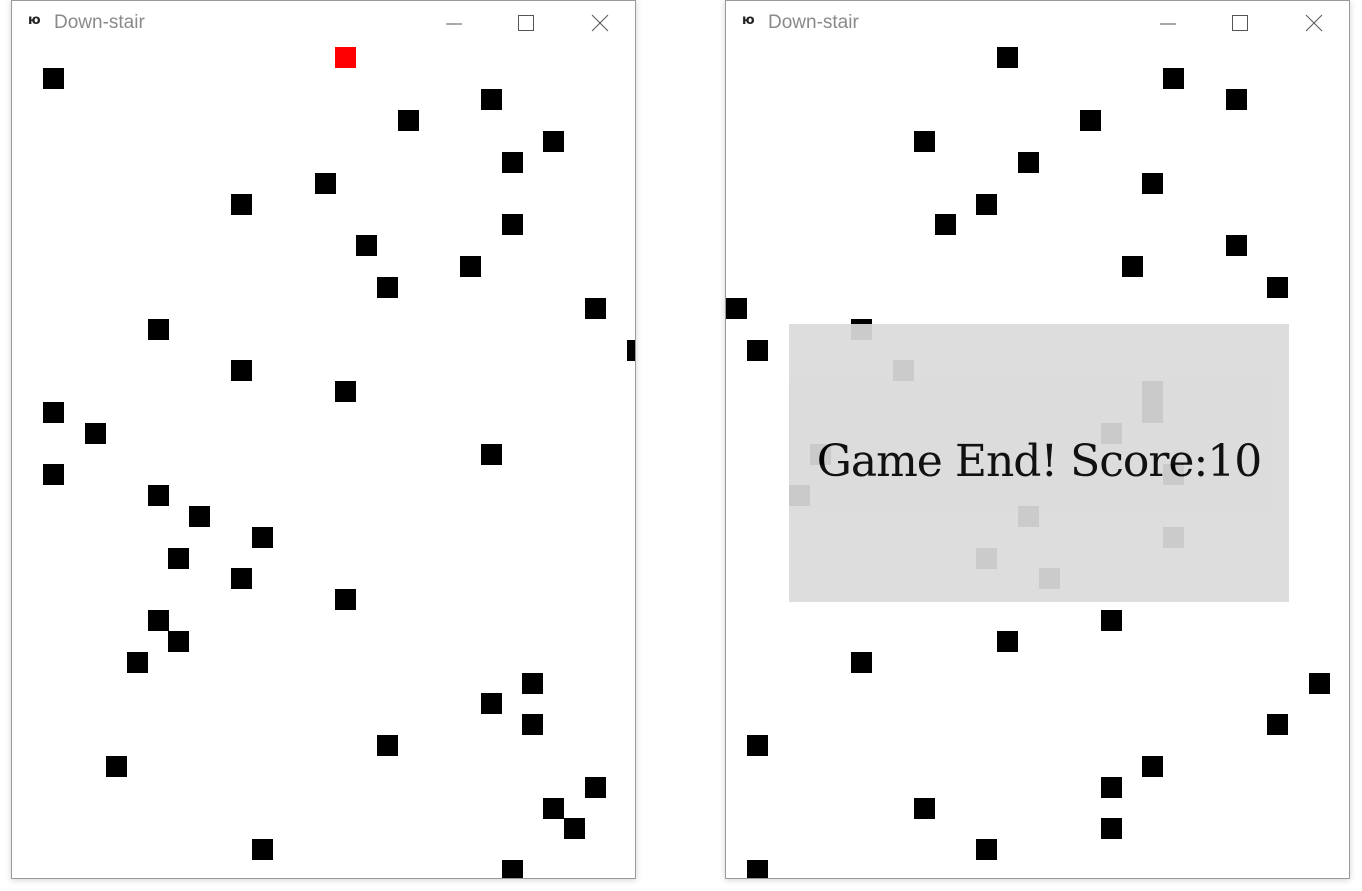  I want to click on game-end-overlay: Game End! Score:10, so click(1039, 463).